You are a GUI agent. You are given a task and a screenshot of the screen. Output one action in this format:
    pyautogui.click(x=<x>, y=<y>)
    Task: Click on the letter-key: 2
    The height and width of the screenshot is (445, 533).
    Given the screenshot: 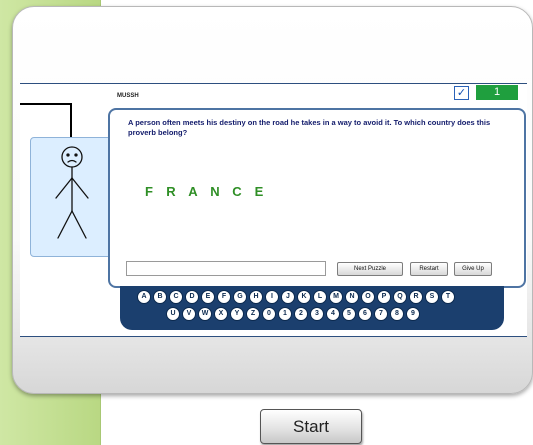 What is the action you would take?
    pyautogui.click(x=301, y=314)
    